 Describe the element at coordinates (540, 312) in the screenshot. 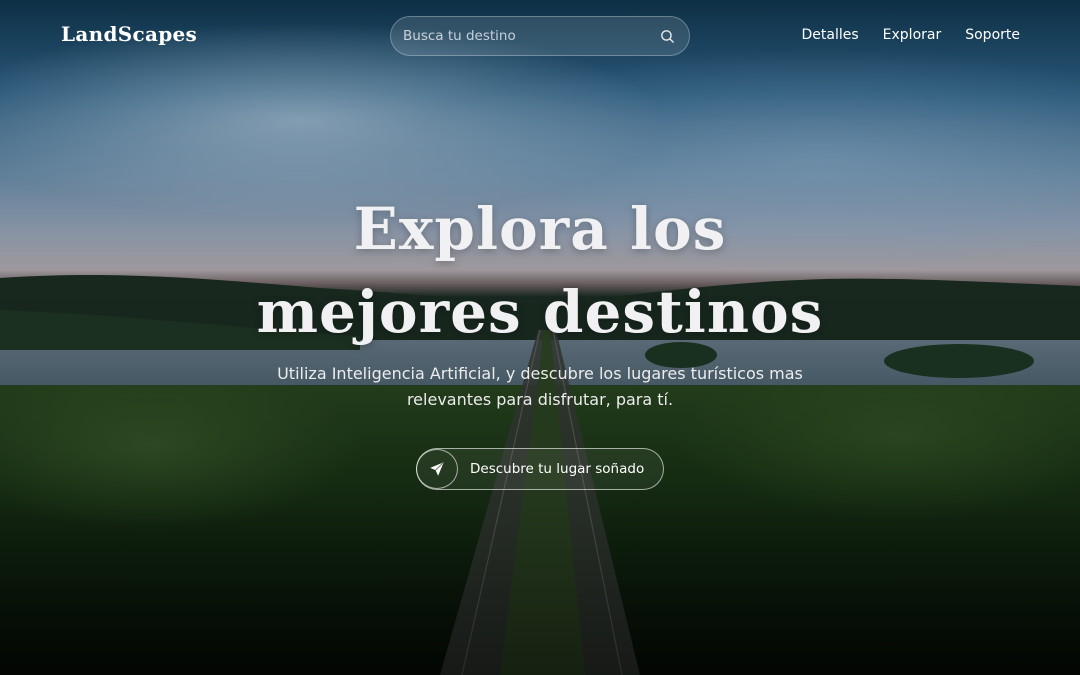

I see `hero-title-line-2: mejores destinos` at that location.